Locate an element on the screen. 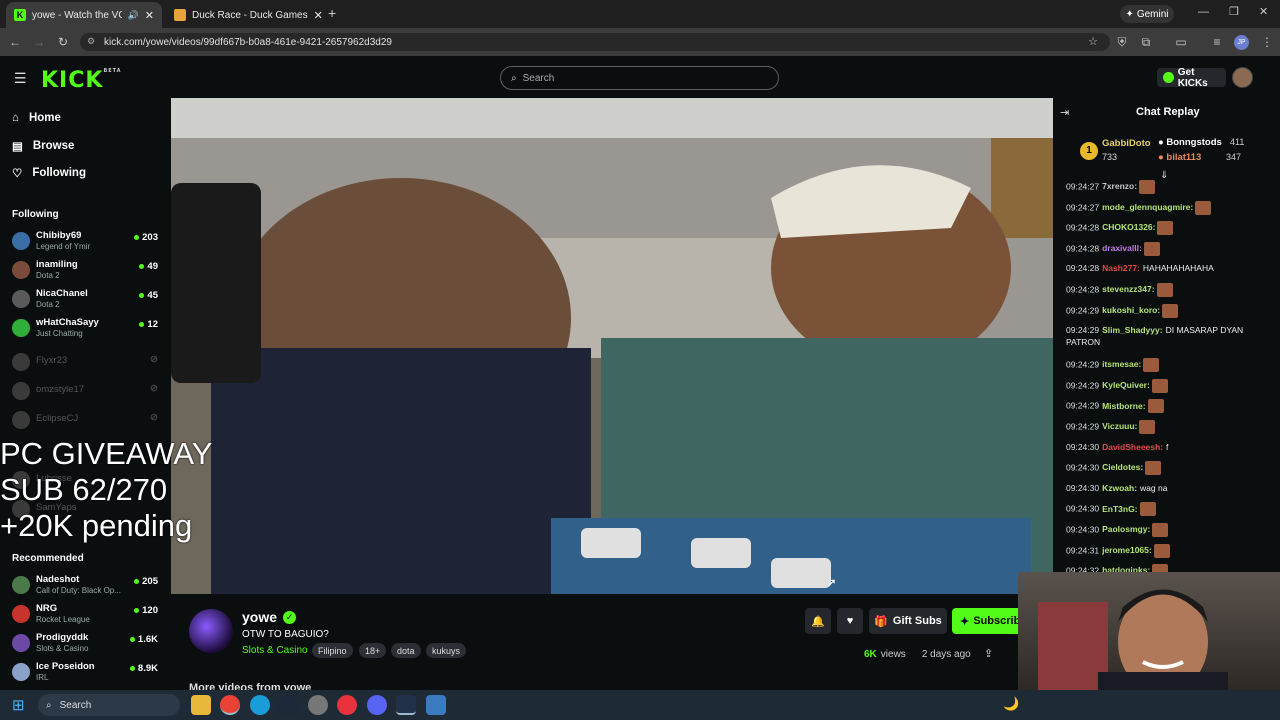  recommended-channel: Prodigyddk Slots & Casino 1.6K is located at coordinates (87, 645).